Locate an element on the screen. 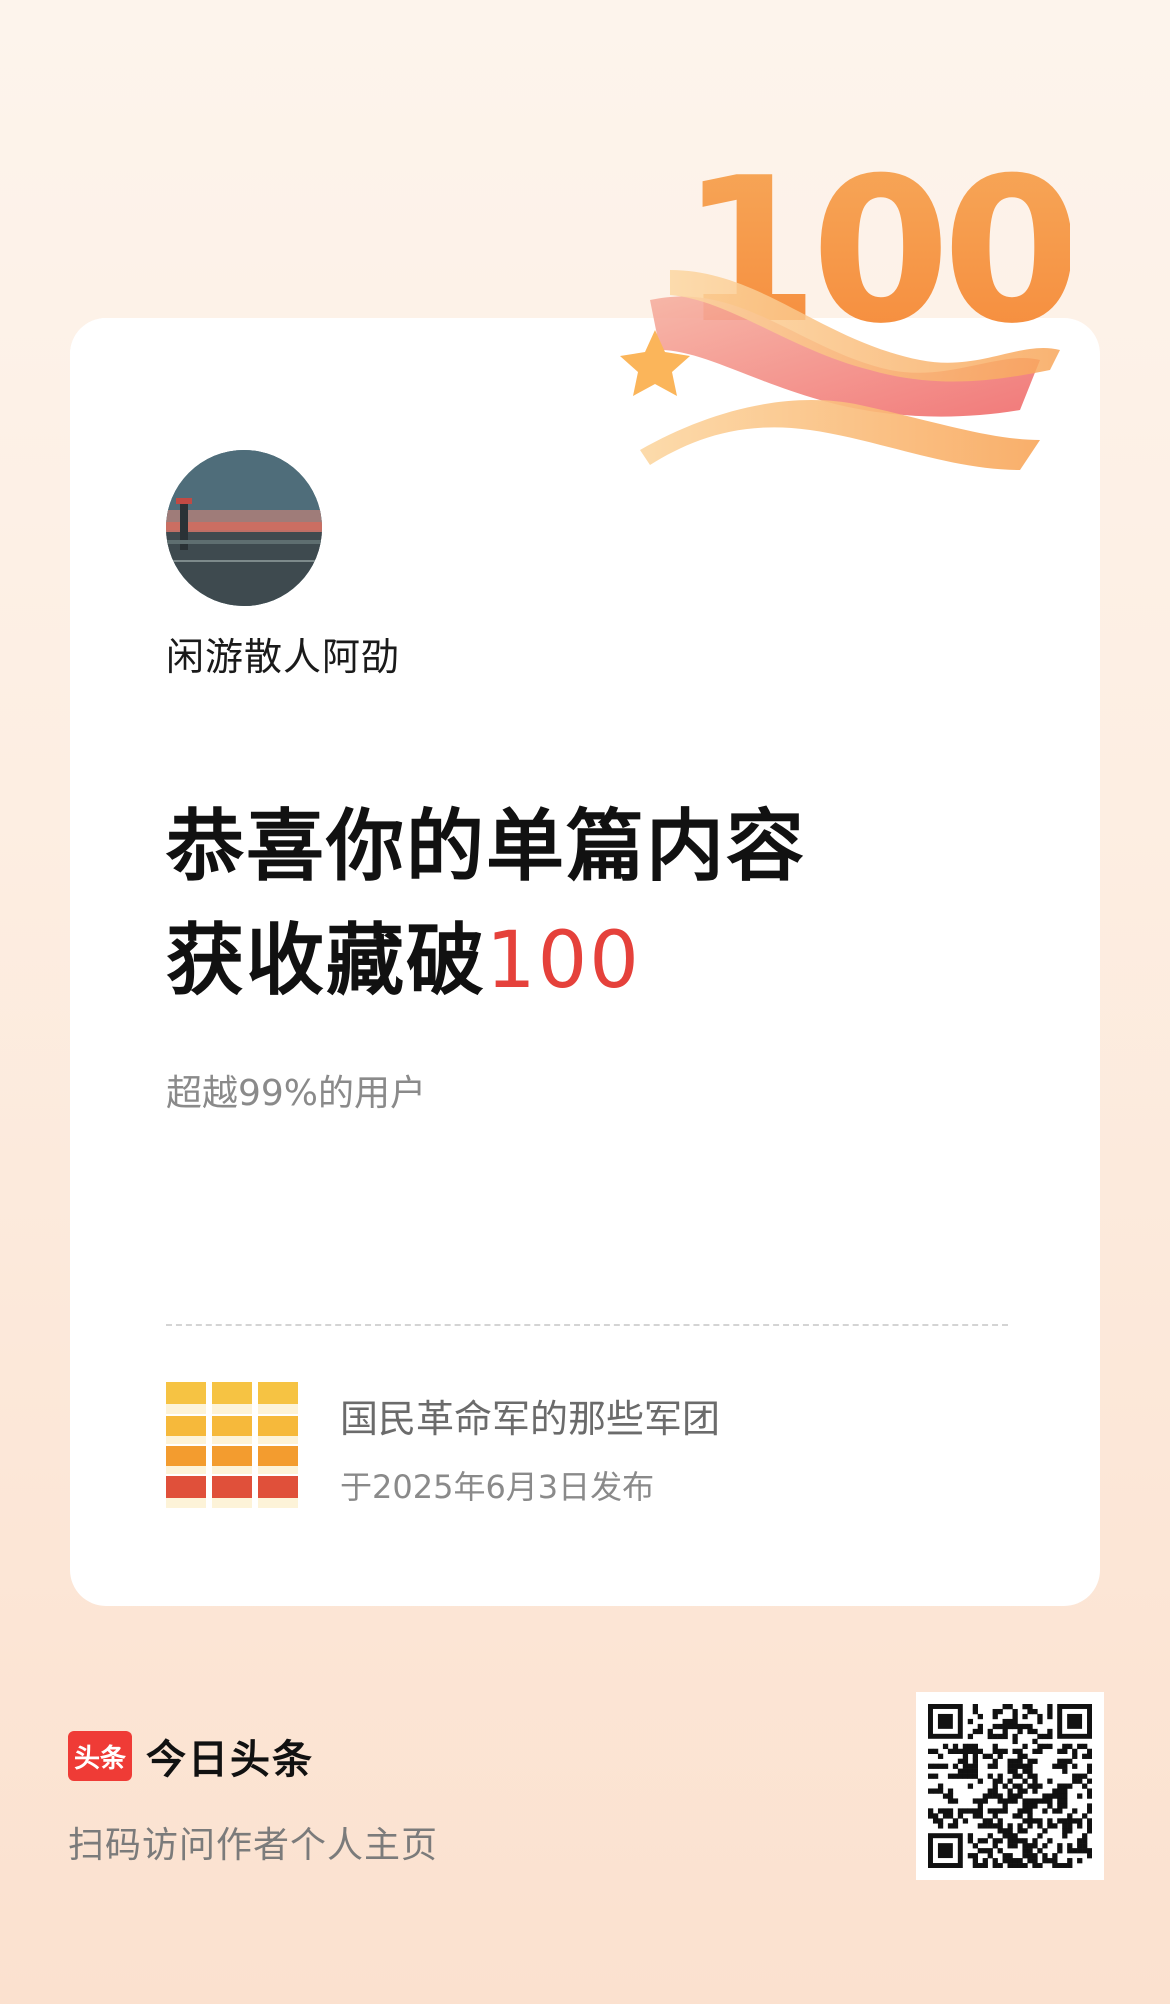  brand: 头条 今日头条 is located at coordinates (191, 1756).